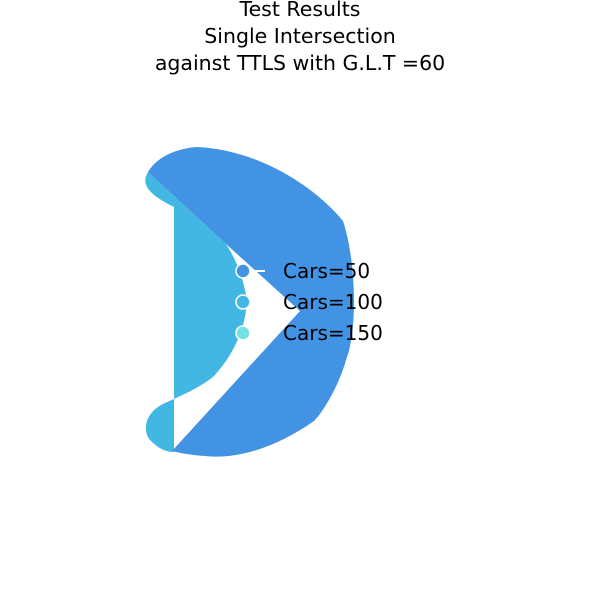  What do you see at coordinates (326, 271) in the screenshot?
I see `legend-label: Cars=50` at bounding box center [326, 271].